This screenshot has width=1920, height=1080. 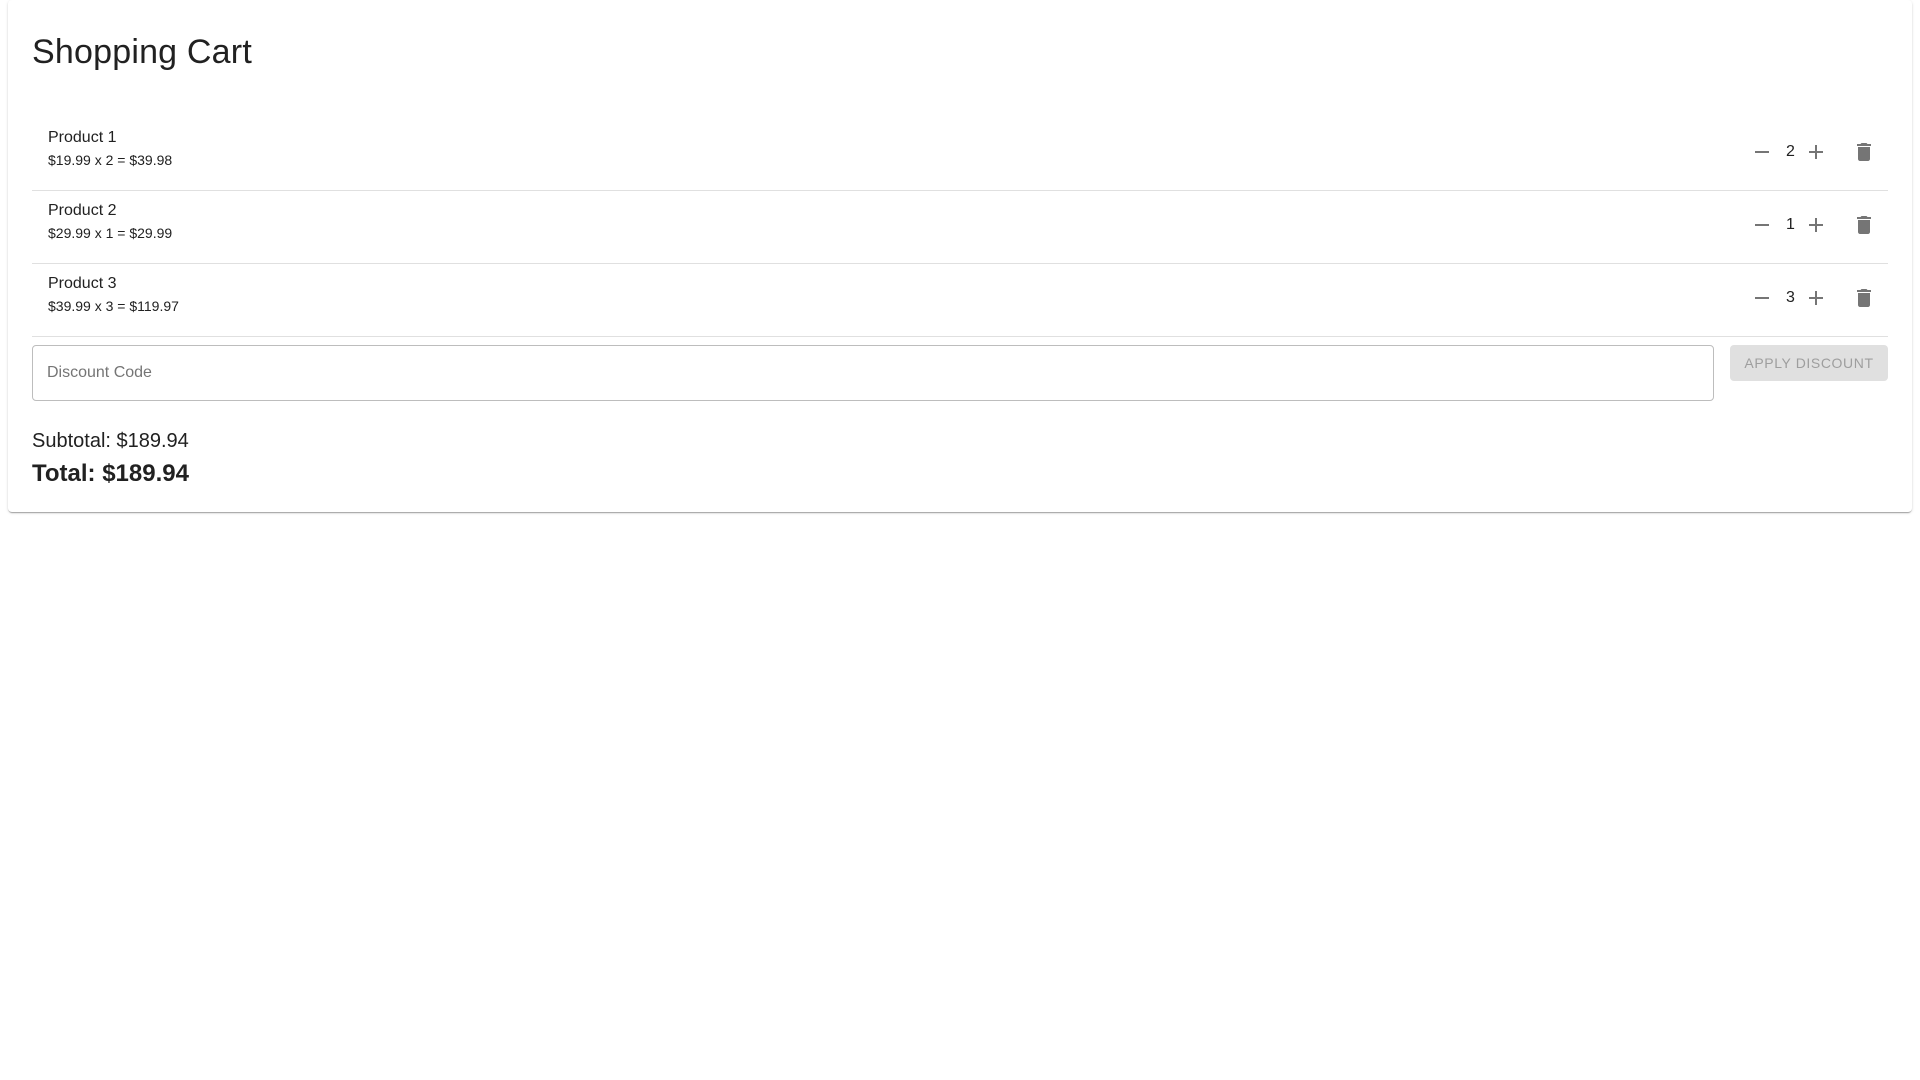 I want to click on quantity-controls: 1, so click(x=1813, y=225).